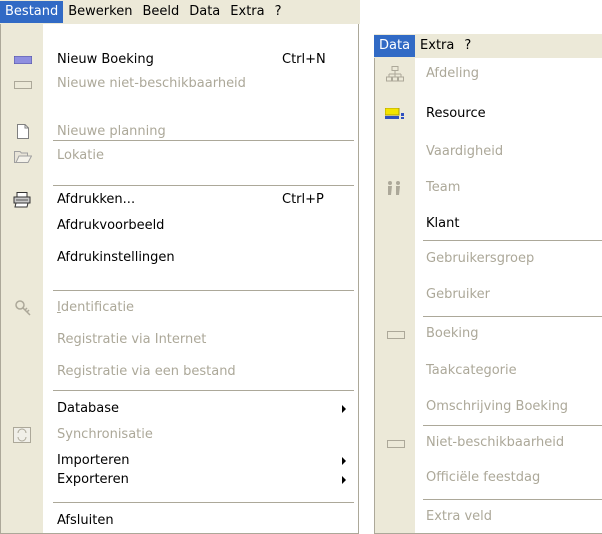  Describe the element at coordinates (456, 113) in the screenshot. I see `menu-item-label: Resource` at that location.